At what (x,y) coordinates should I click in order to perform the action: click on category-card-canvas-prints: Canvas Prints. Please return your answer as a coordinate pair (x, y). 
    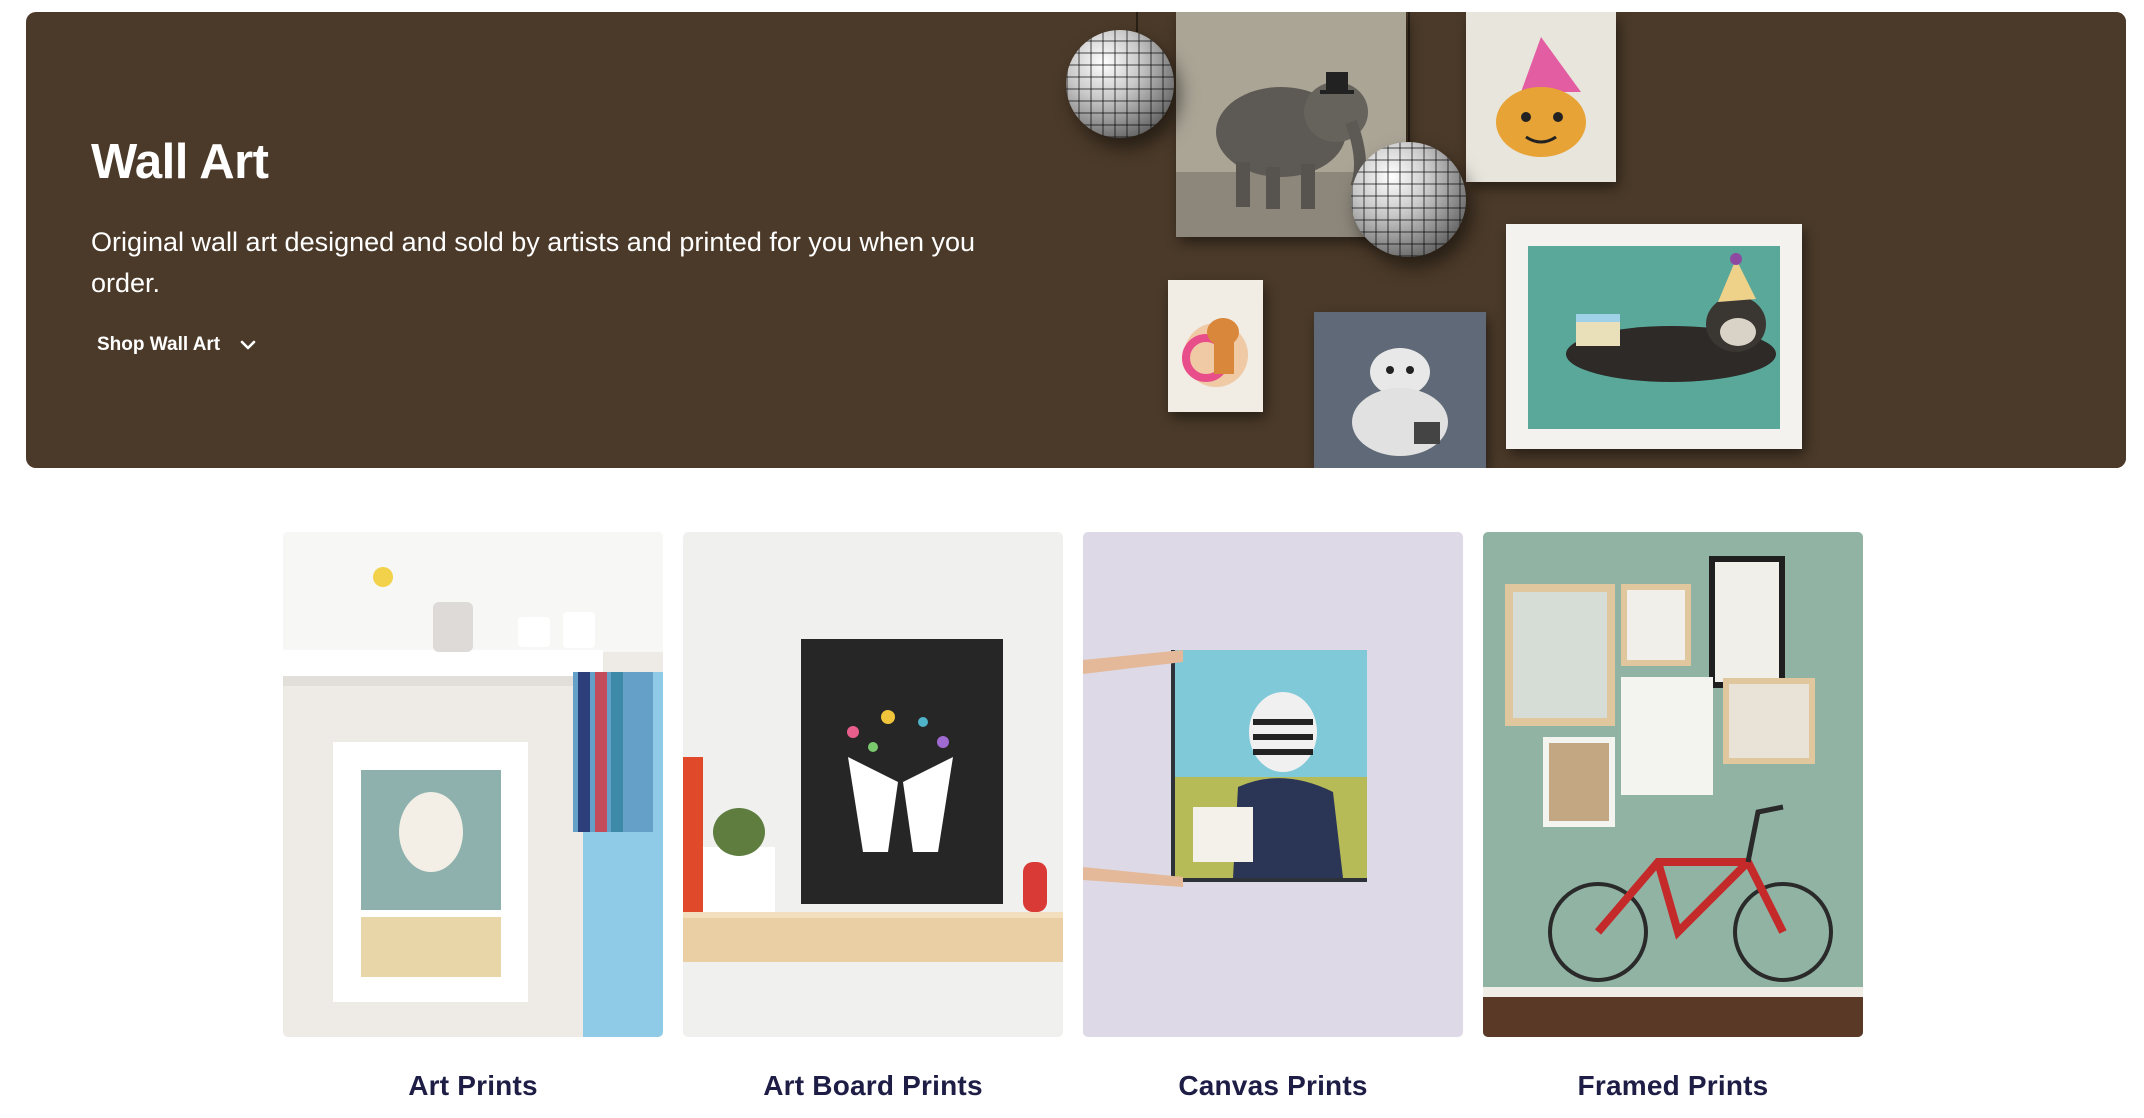
    Looking at the image, I should click on (1273, 817).